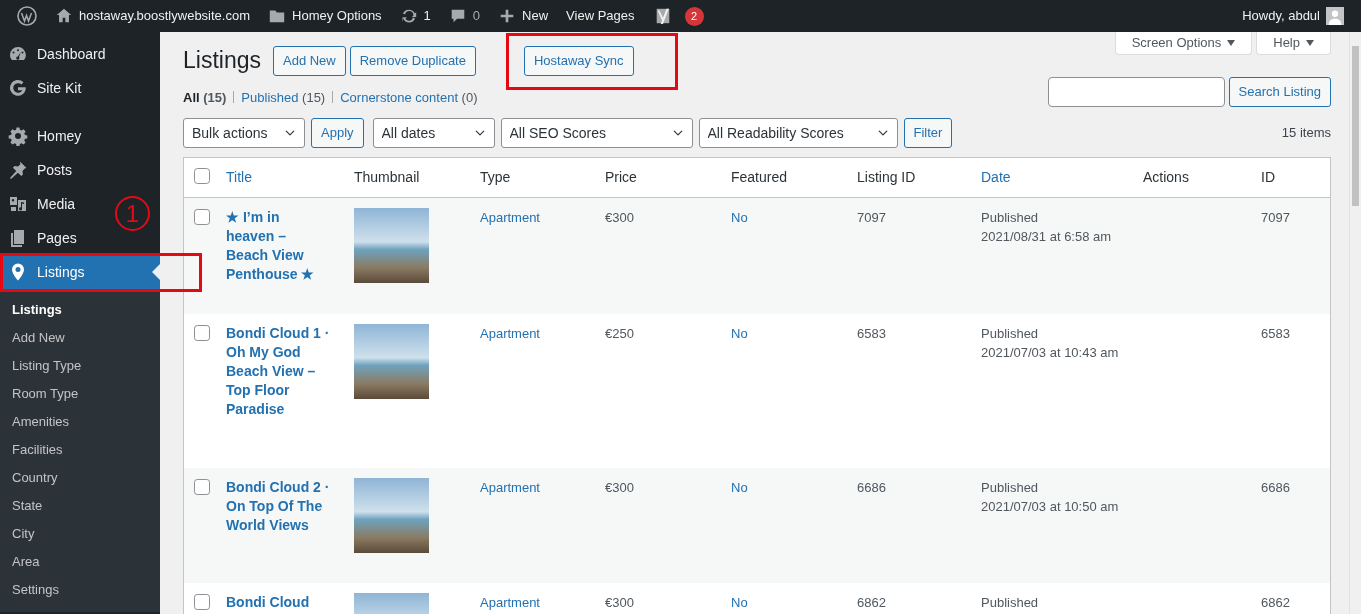 The width and height of the screenshot is (1361, 614). What do you see at coordinates (18, 136) in the screenshot?
I see `settings-icon` at bounding box center [18, 136].